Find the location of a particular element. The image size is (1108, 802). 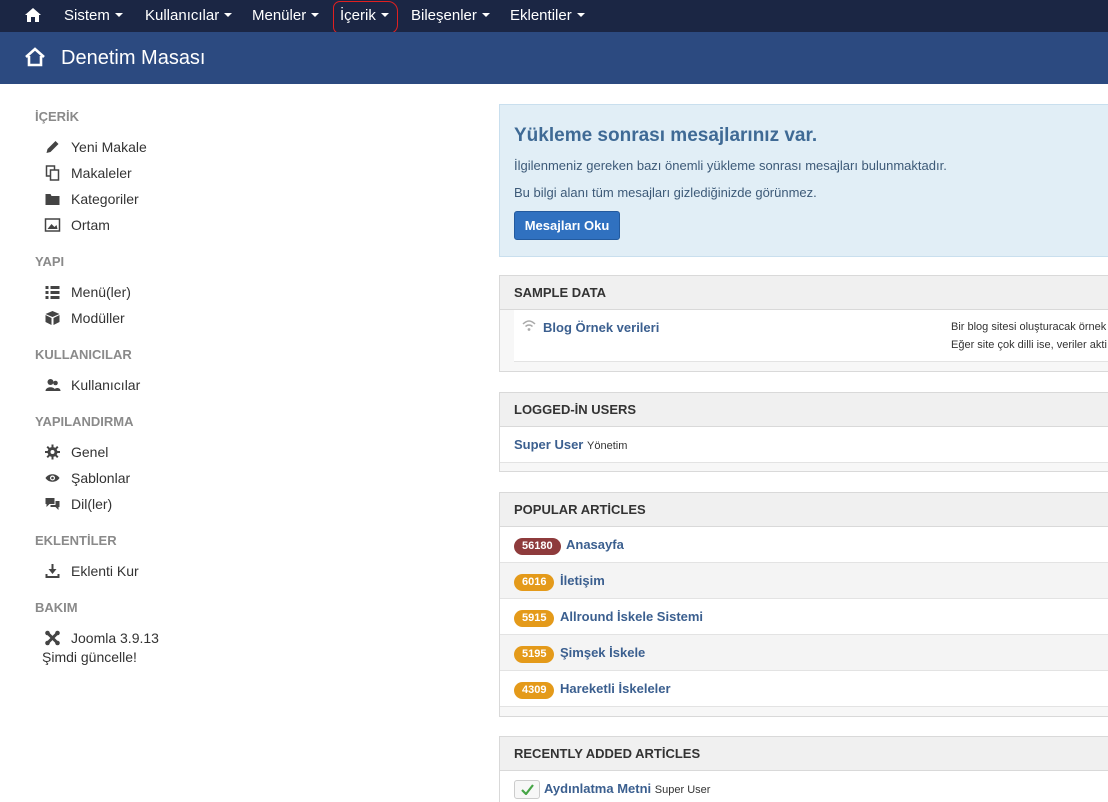

hits-badge: 56180 is located at coordinates (537, 546).